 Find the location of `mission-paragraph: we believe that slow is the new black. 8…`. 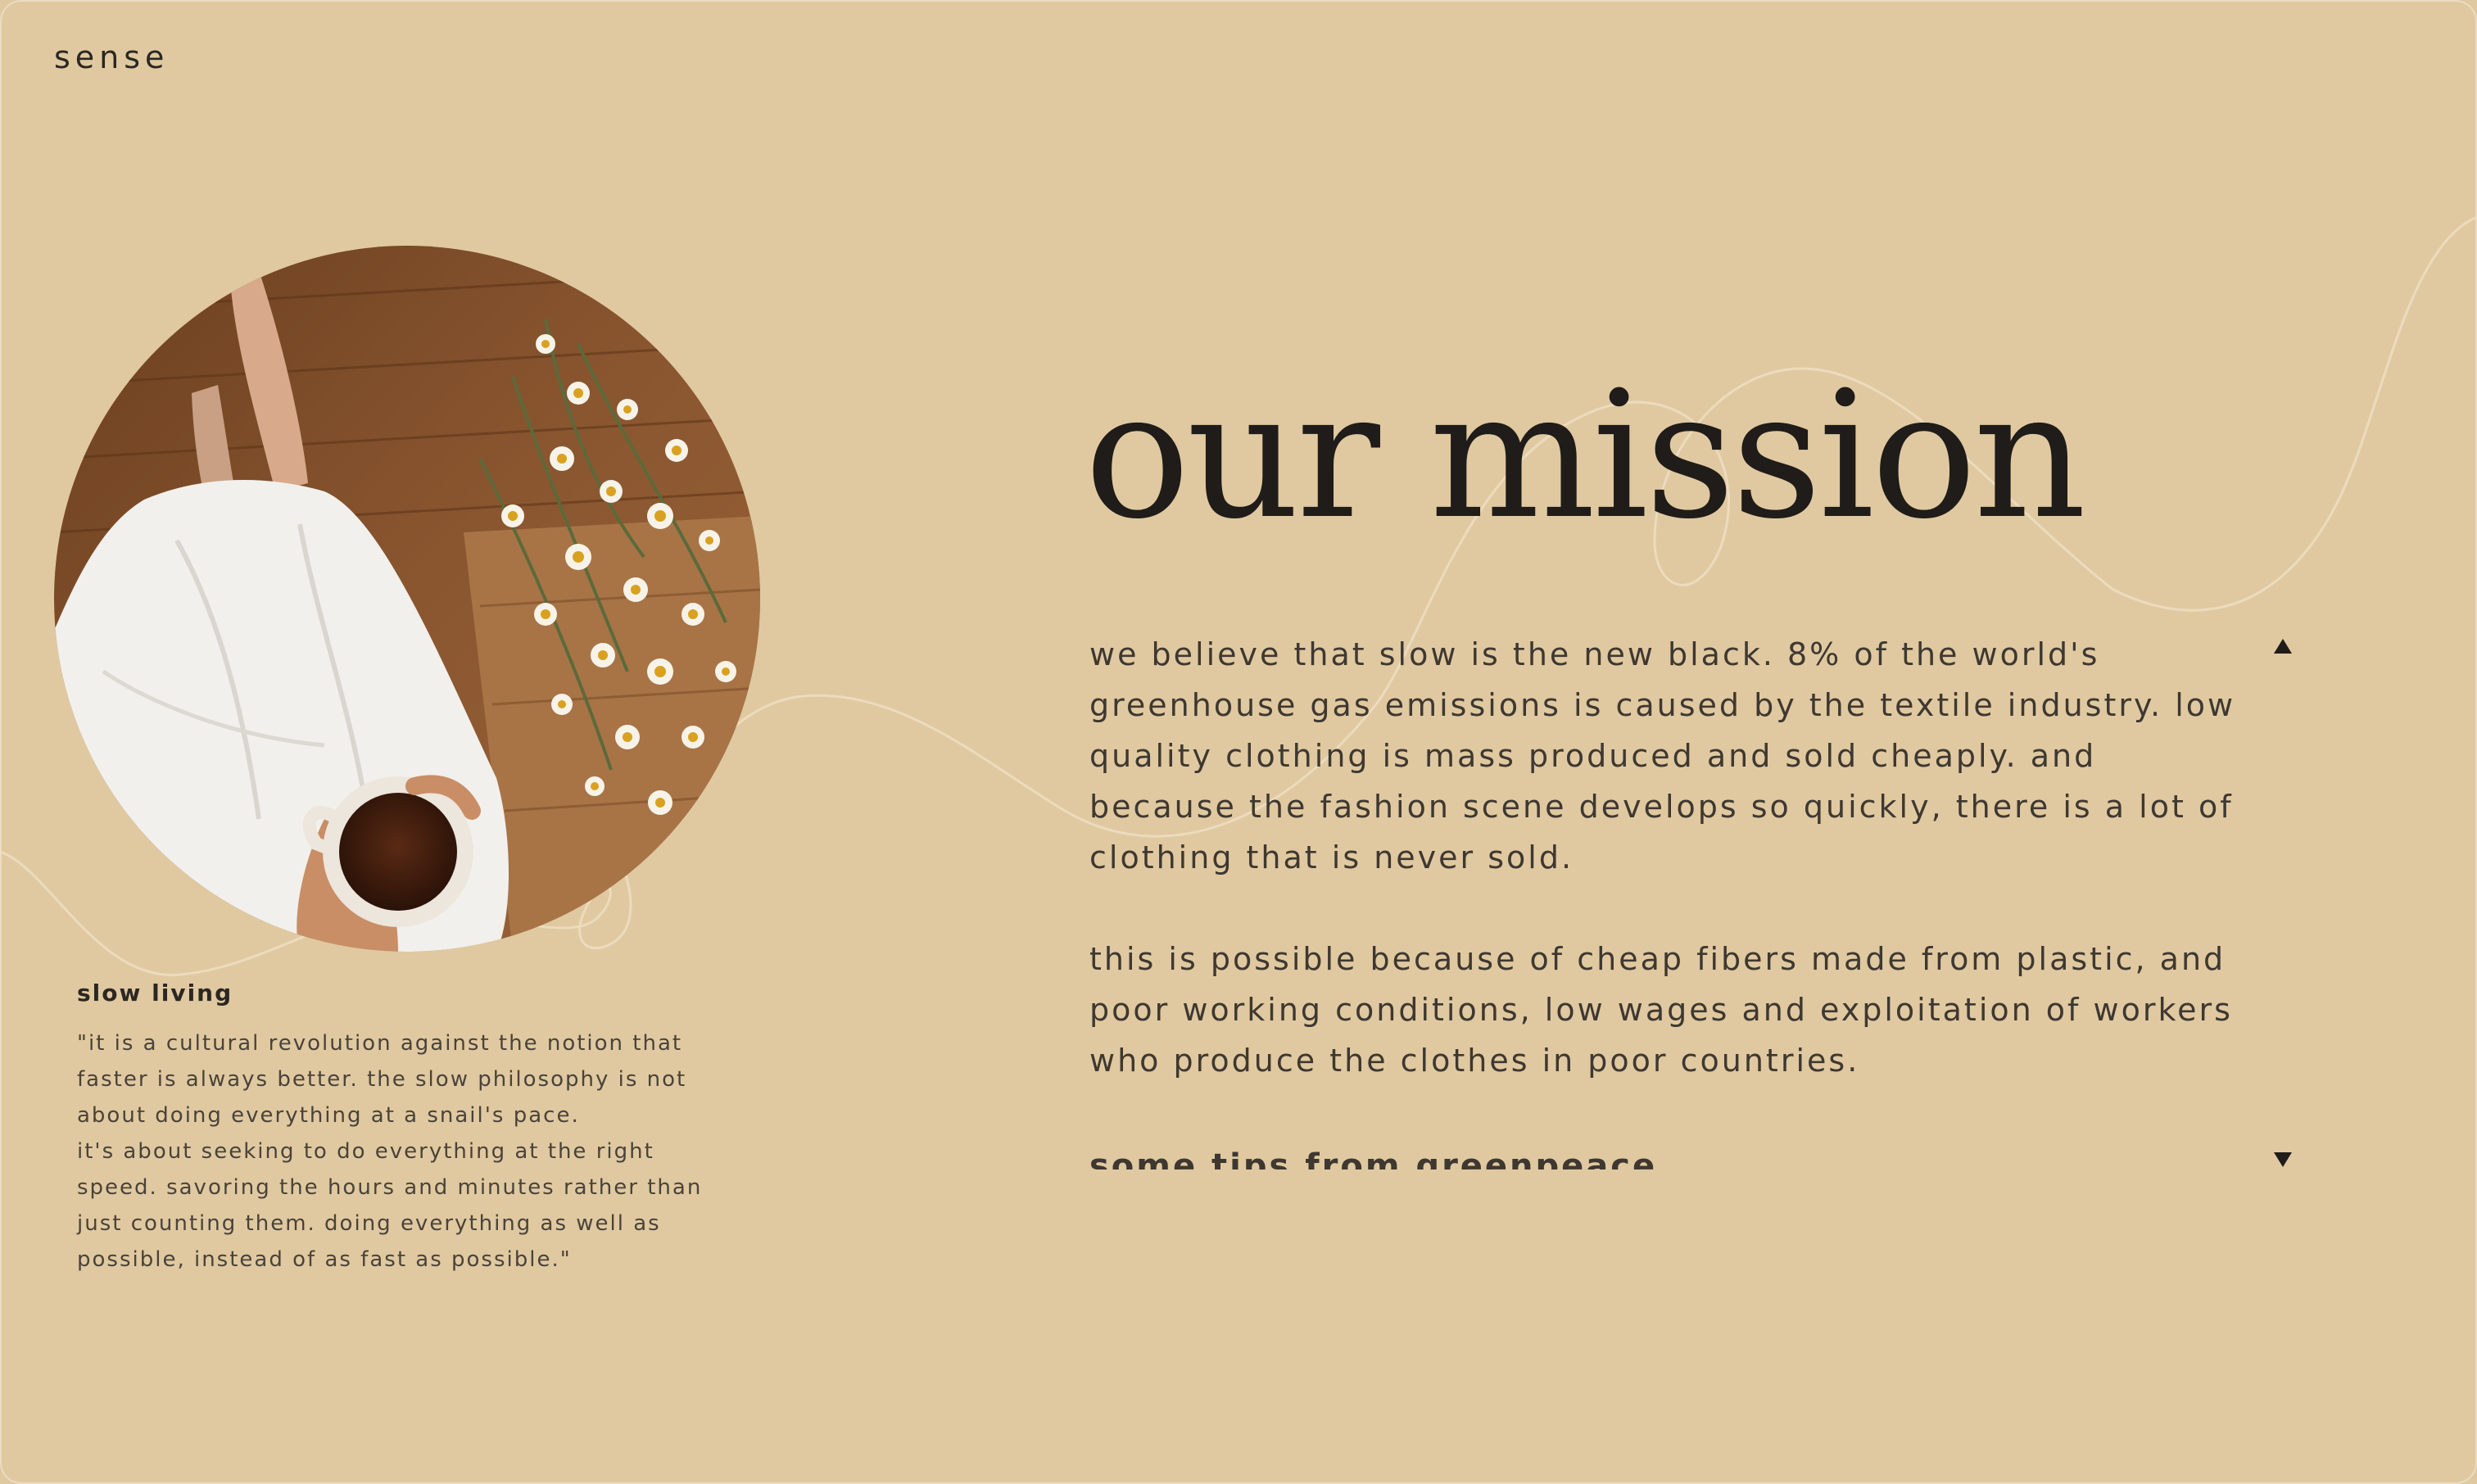

mission-paragraph: we believe that slow is the new black. 8… is located at coordinates (1662, 755).